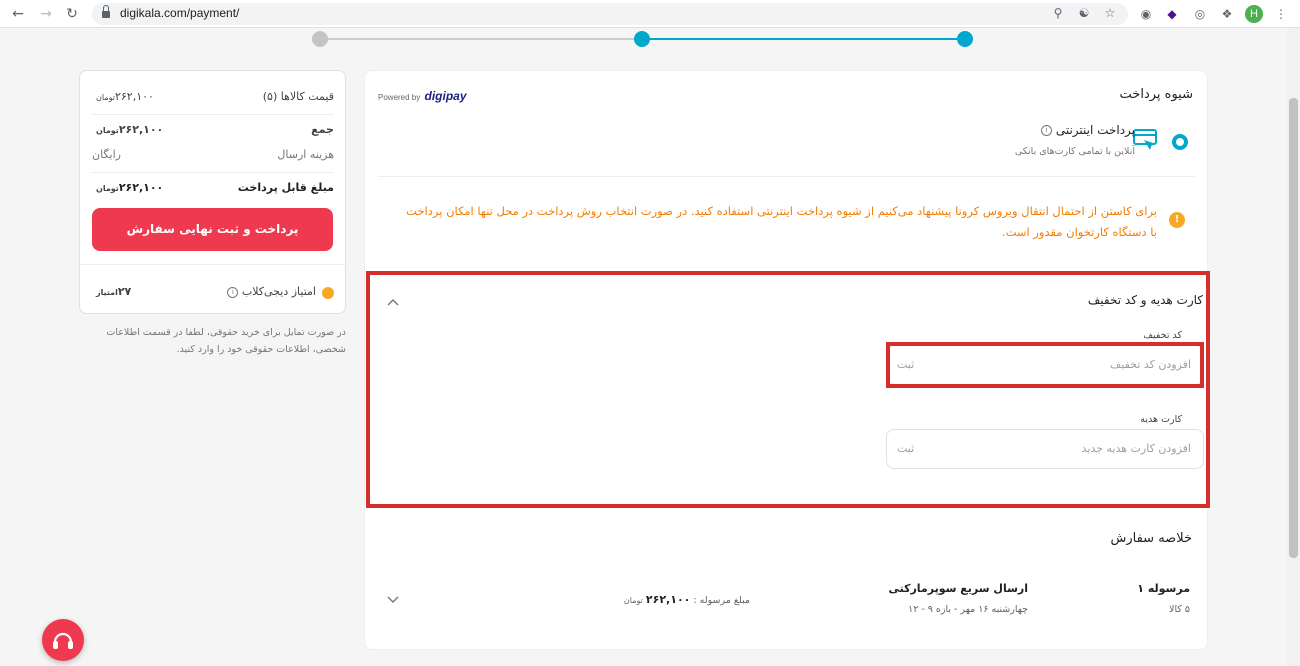 The height and width of the screenshot is (666, 1300). What do you see at coordinates (213, 98) in the screenshot?
I see `items-price-row: قیمت کالاها (۵) ۲۶۲,۱۰۰تومان` at bounding box center [213, 98].